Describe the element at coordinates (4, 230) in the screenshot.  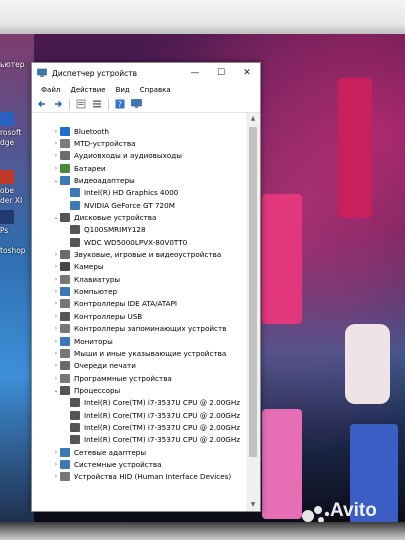
I see `desktop-icon-label: Ps` at that location.